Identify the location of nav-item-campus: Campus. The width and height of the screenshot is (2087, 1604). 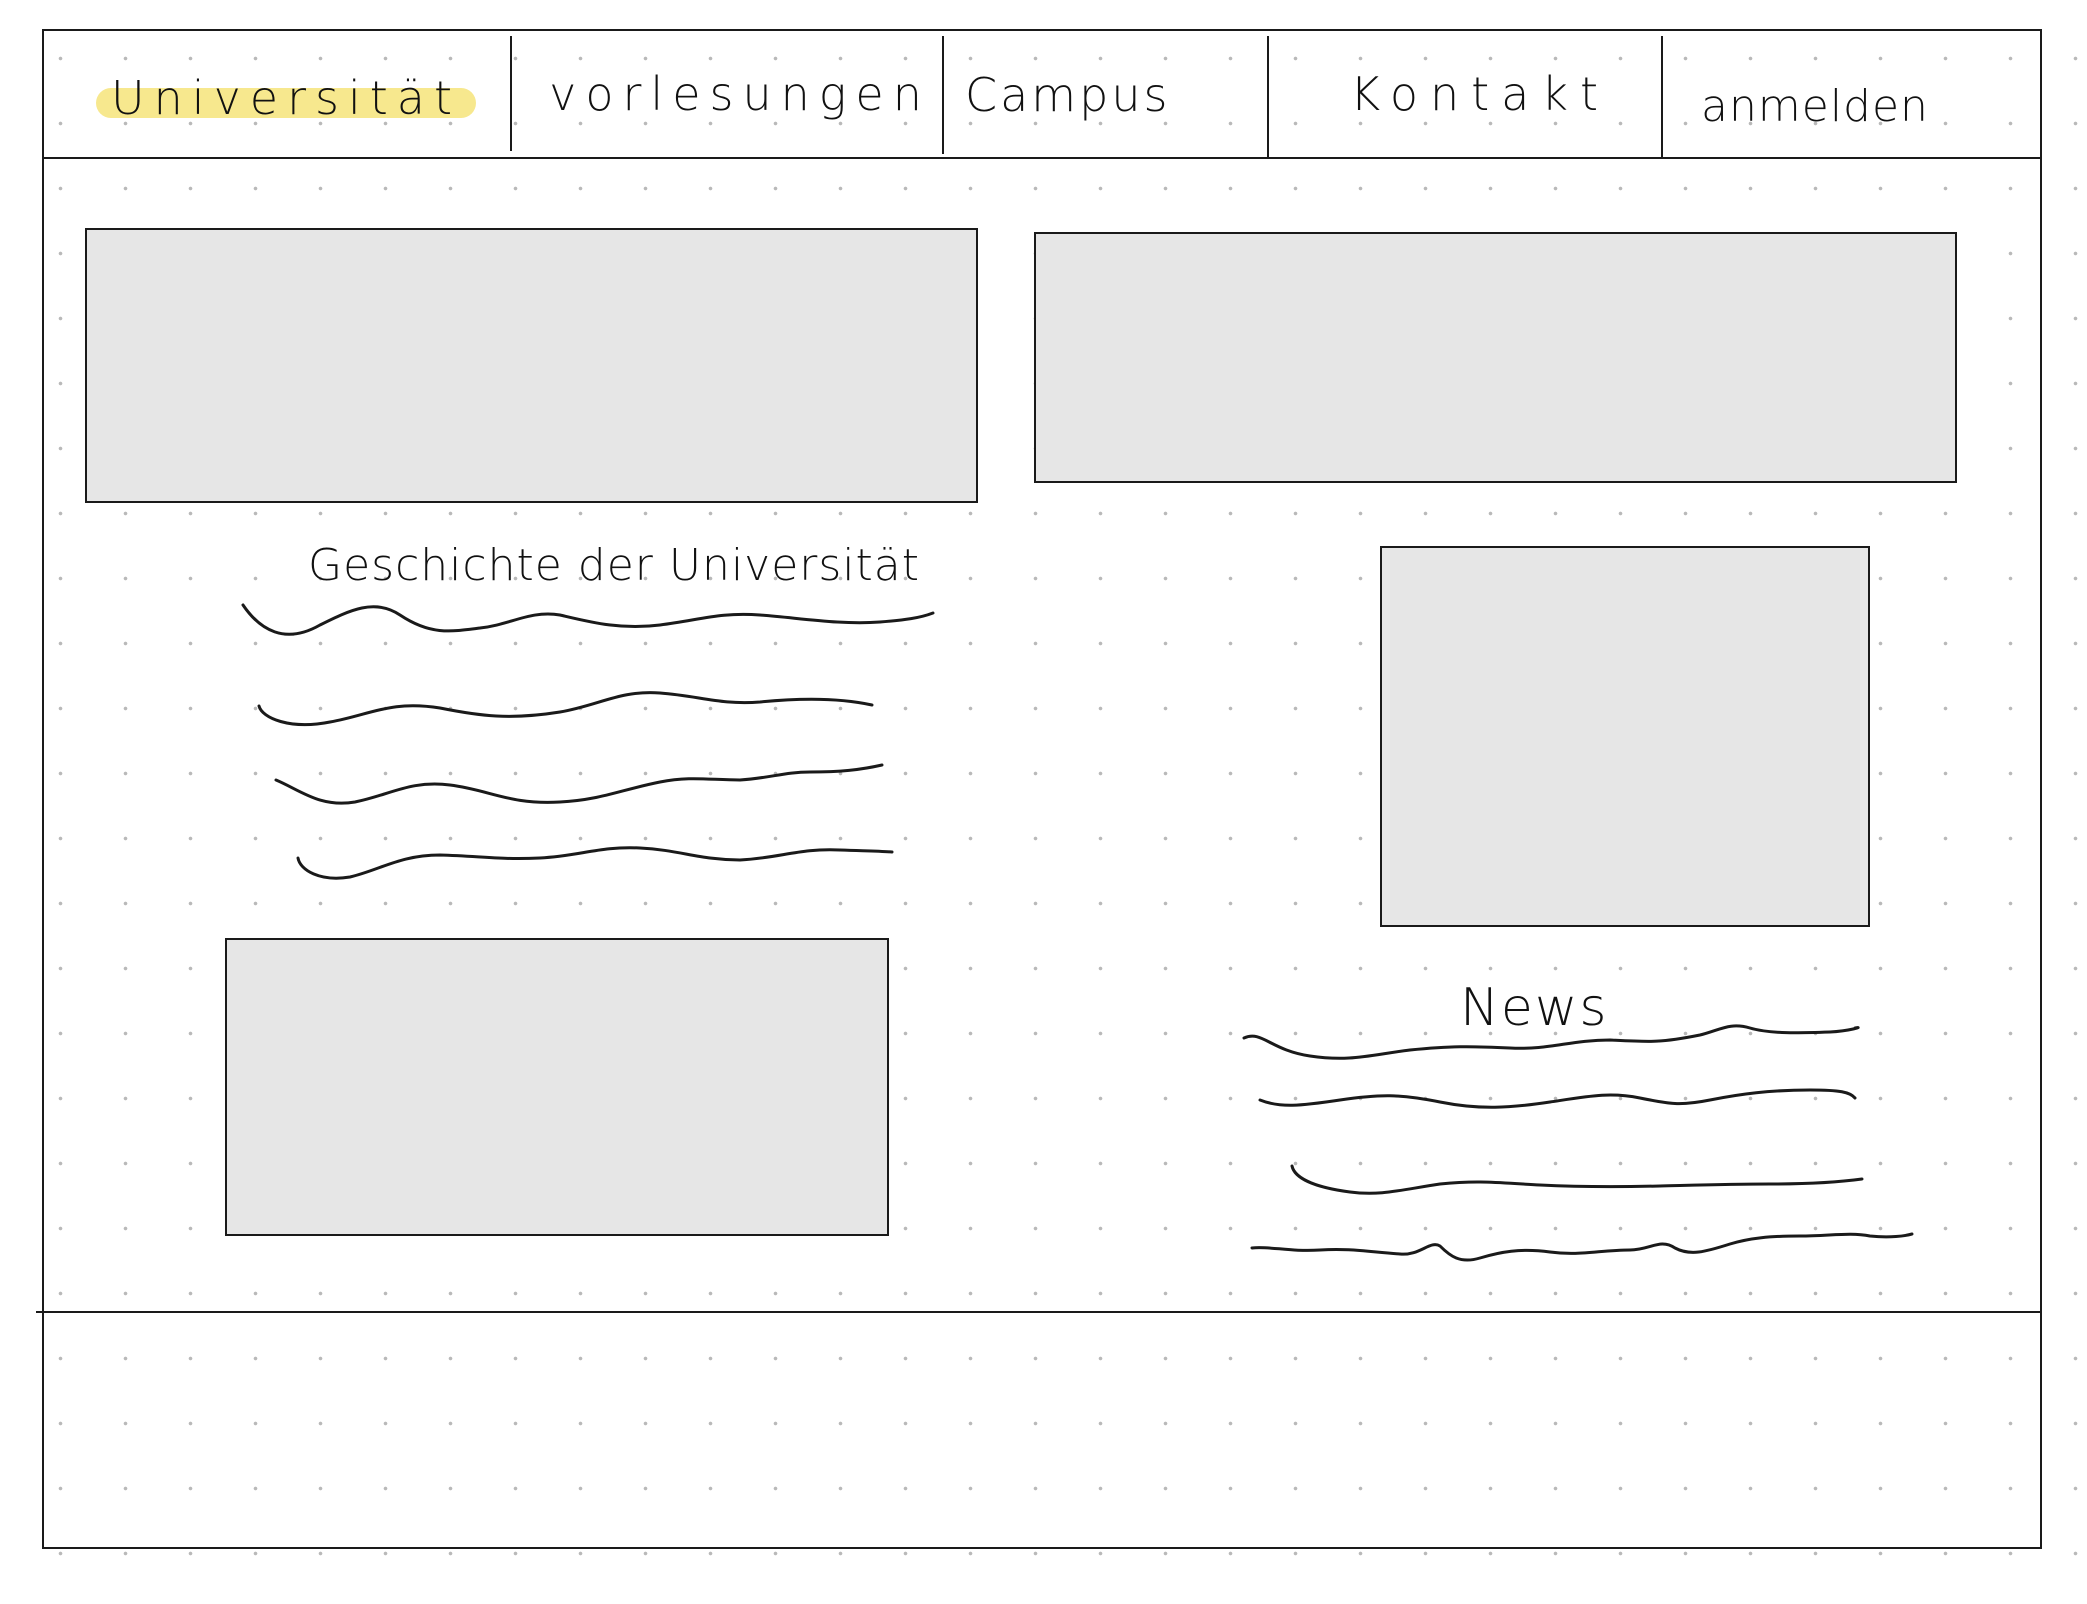
(1066, 95).